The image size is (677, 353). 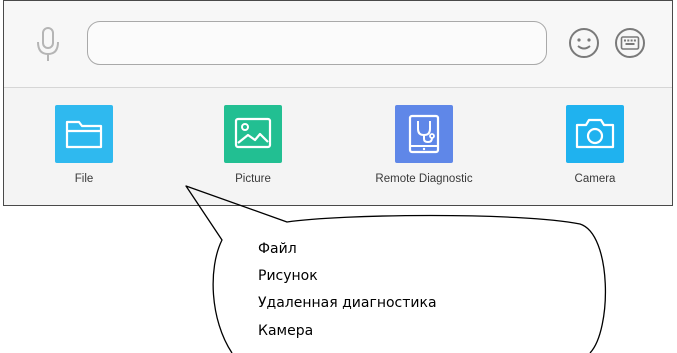 I want to click on attach-camera-button: Camera, so click(x=595, y=150).